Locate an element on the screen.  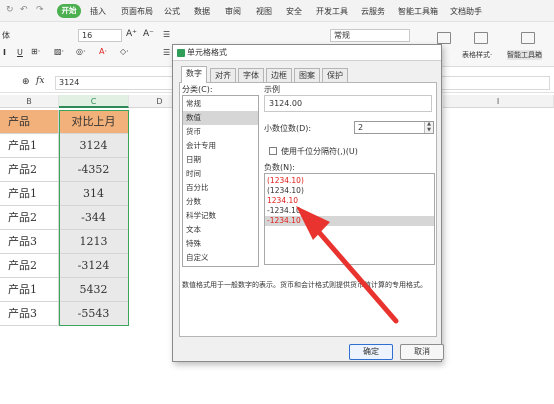
tab-pattern: 图案 is located at coordinates (307, 75).